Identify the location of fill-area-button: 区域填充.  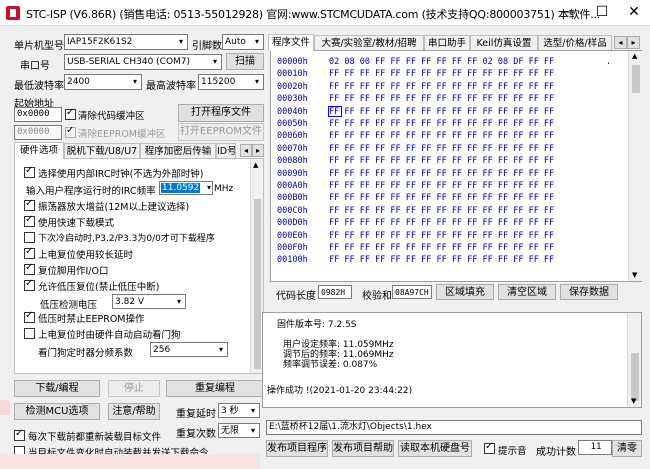
(465, 292).